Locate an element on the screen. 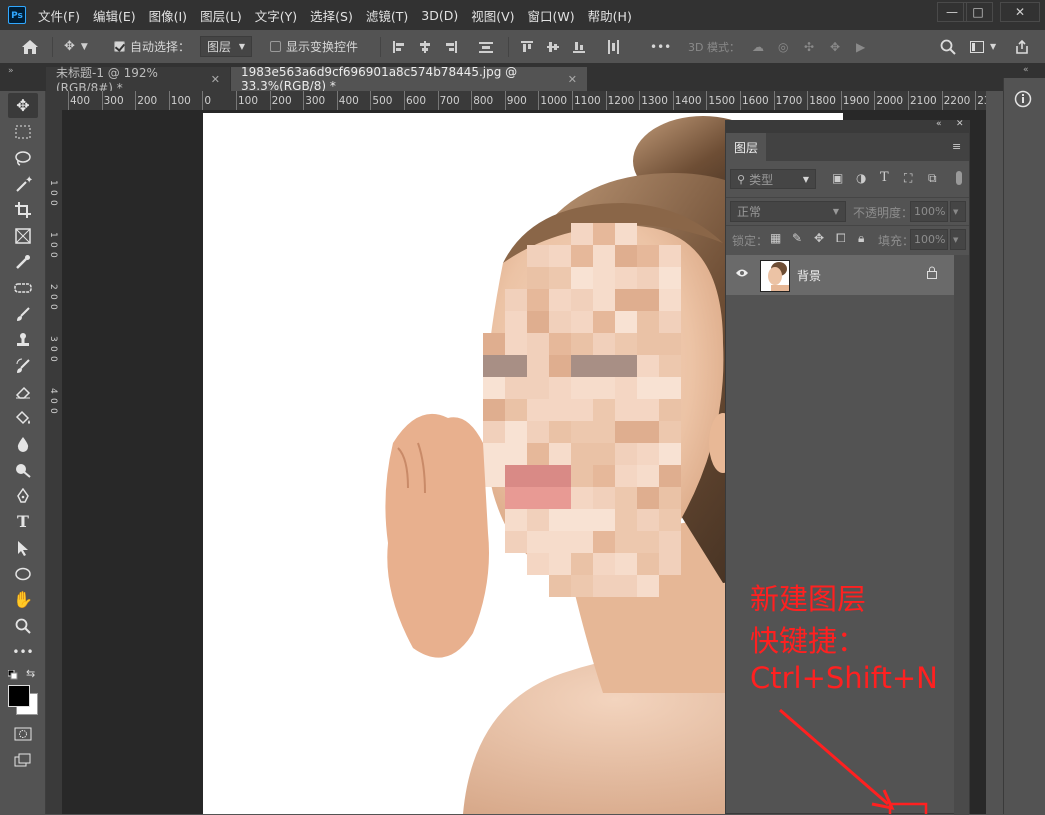 The image size is (1045, 815). filter-adjustment-icon: ◑ is located at coordinates (861, 178).